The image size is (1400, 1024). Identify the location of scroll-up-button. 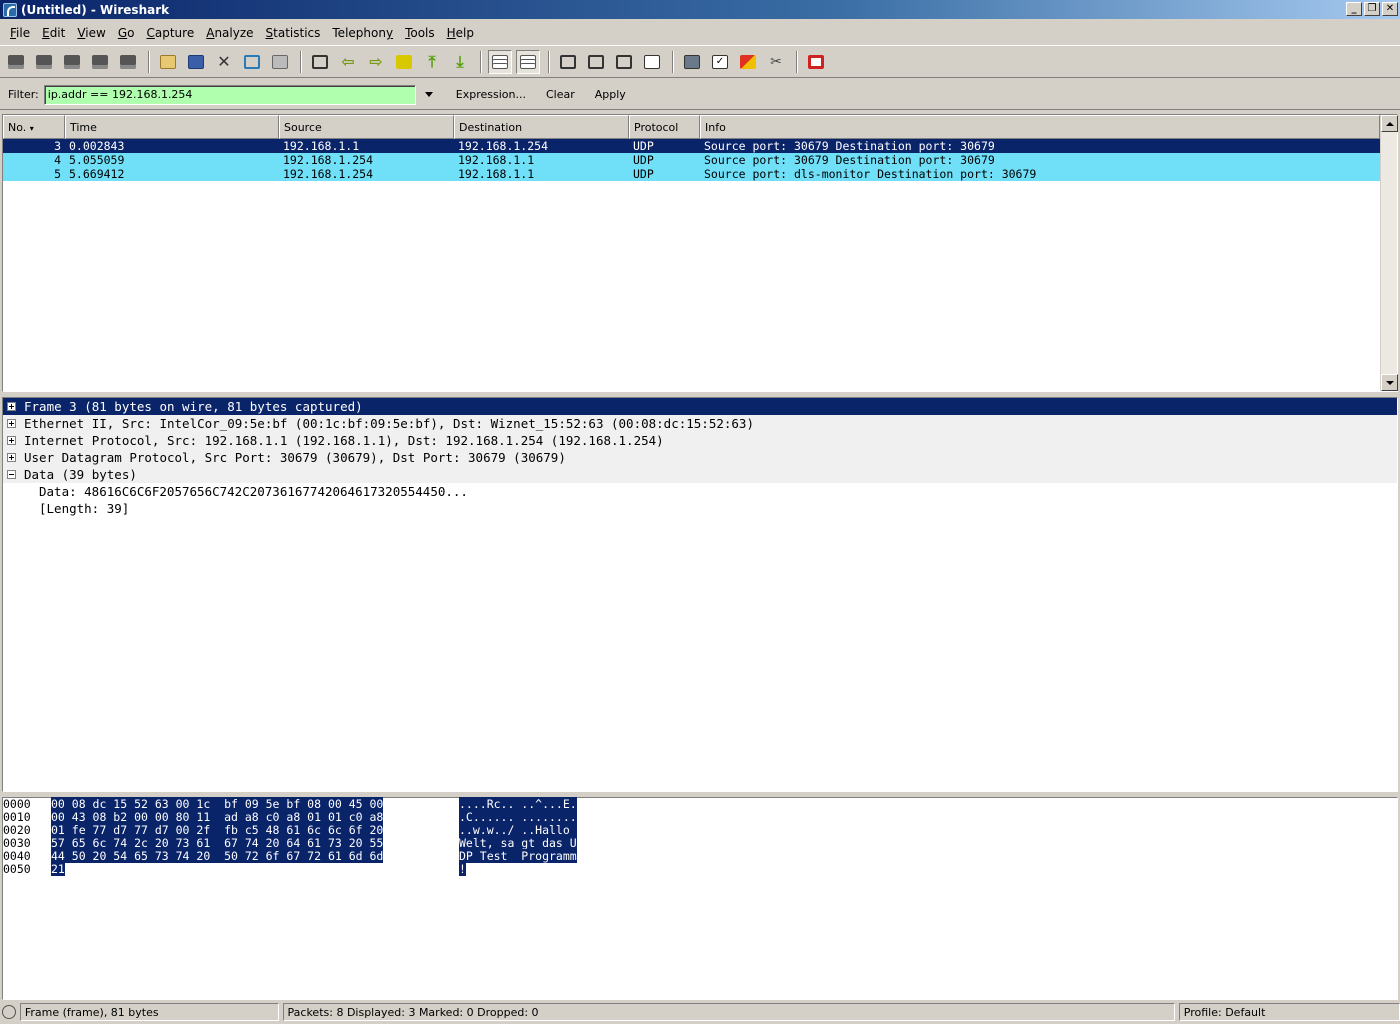
(1389, 123).